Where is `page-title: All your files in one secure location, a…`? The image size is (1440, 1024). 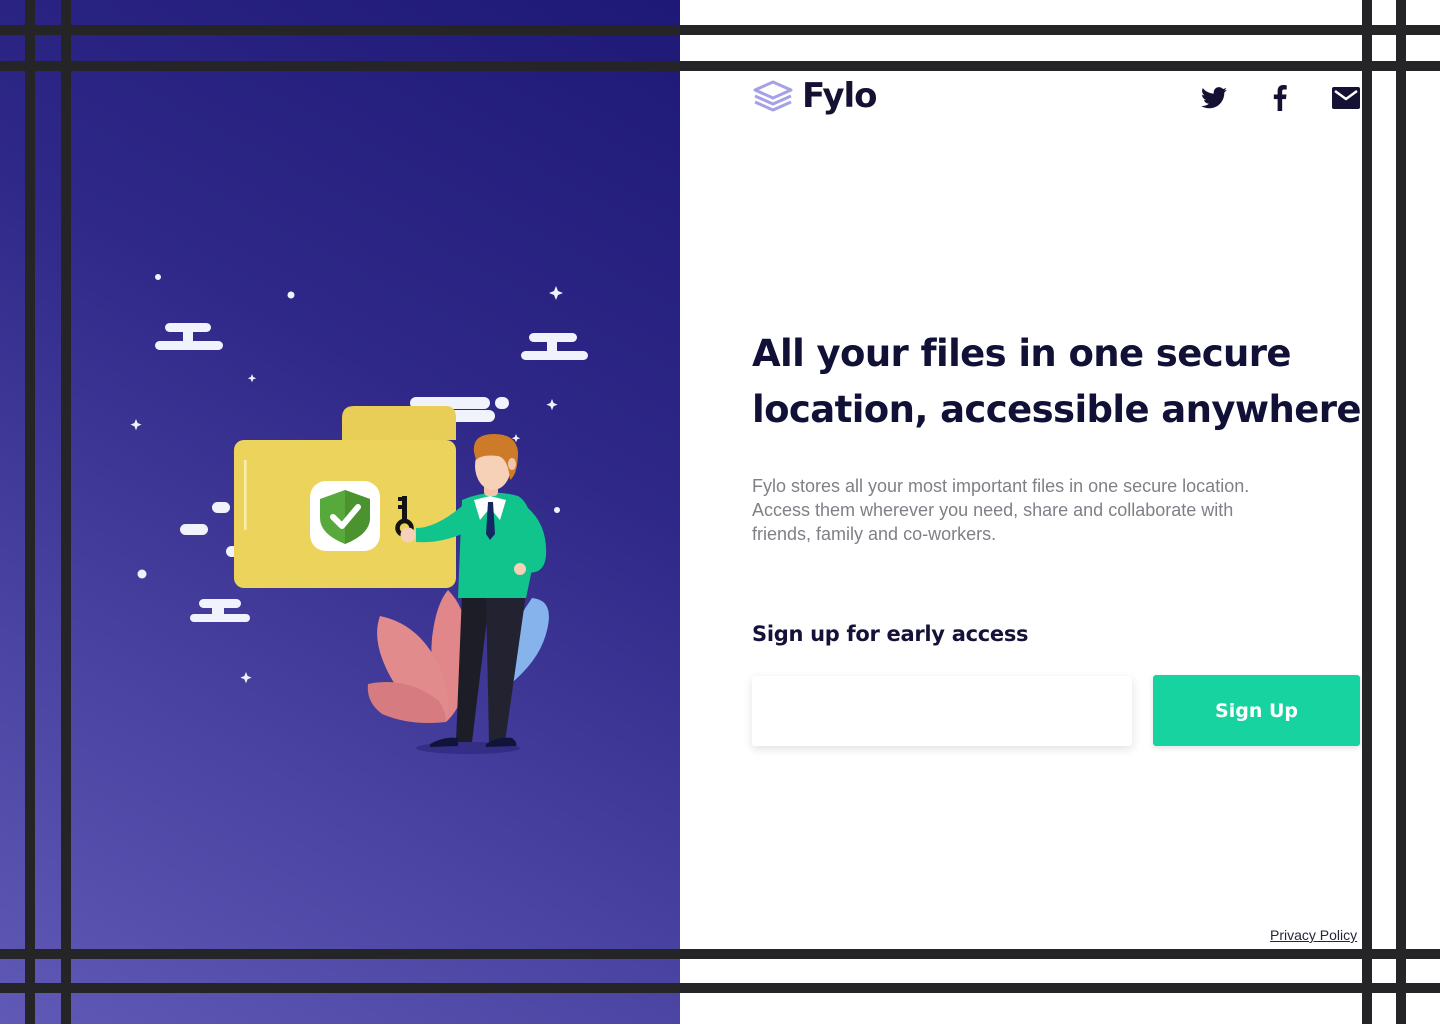
page-title: All your files in one secure location, a… is located at coordinates (1072, 382).